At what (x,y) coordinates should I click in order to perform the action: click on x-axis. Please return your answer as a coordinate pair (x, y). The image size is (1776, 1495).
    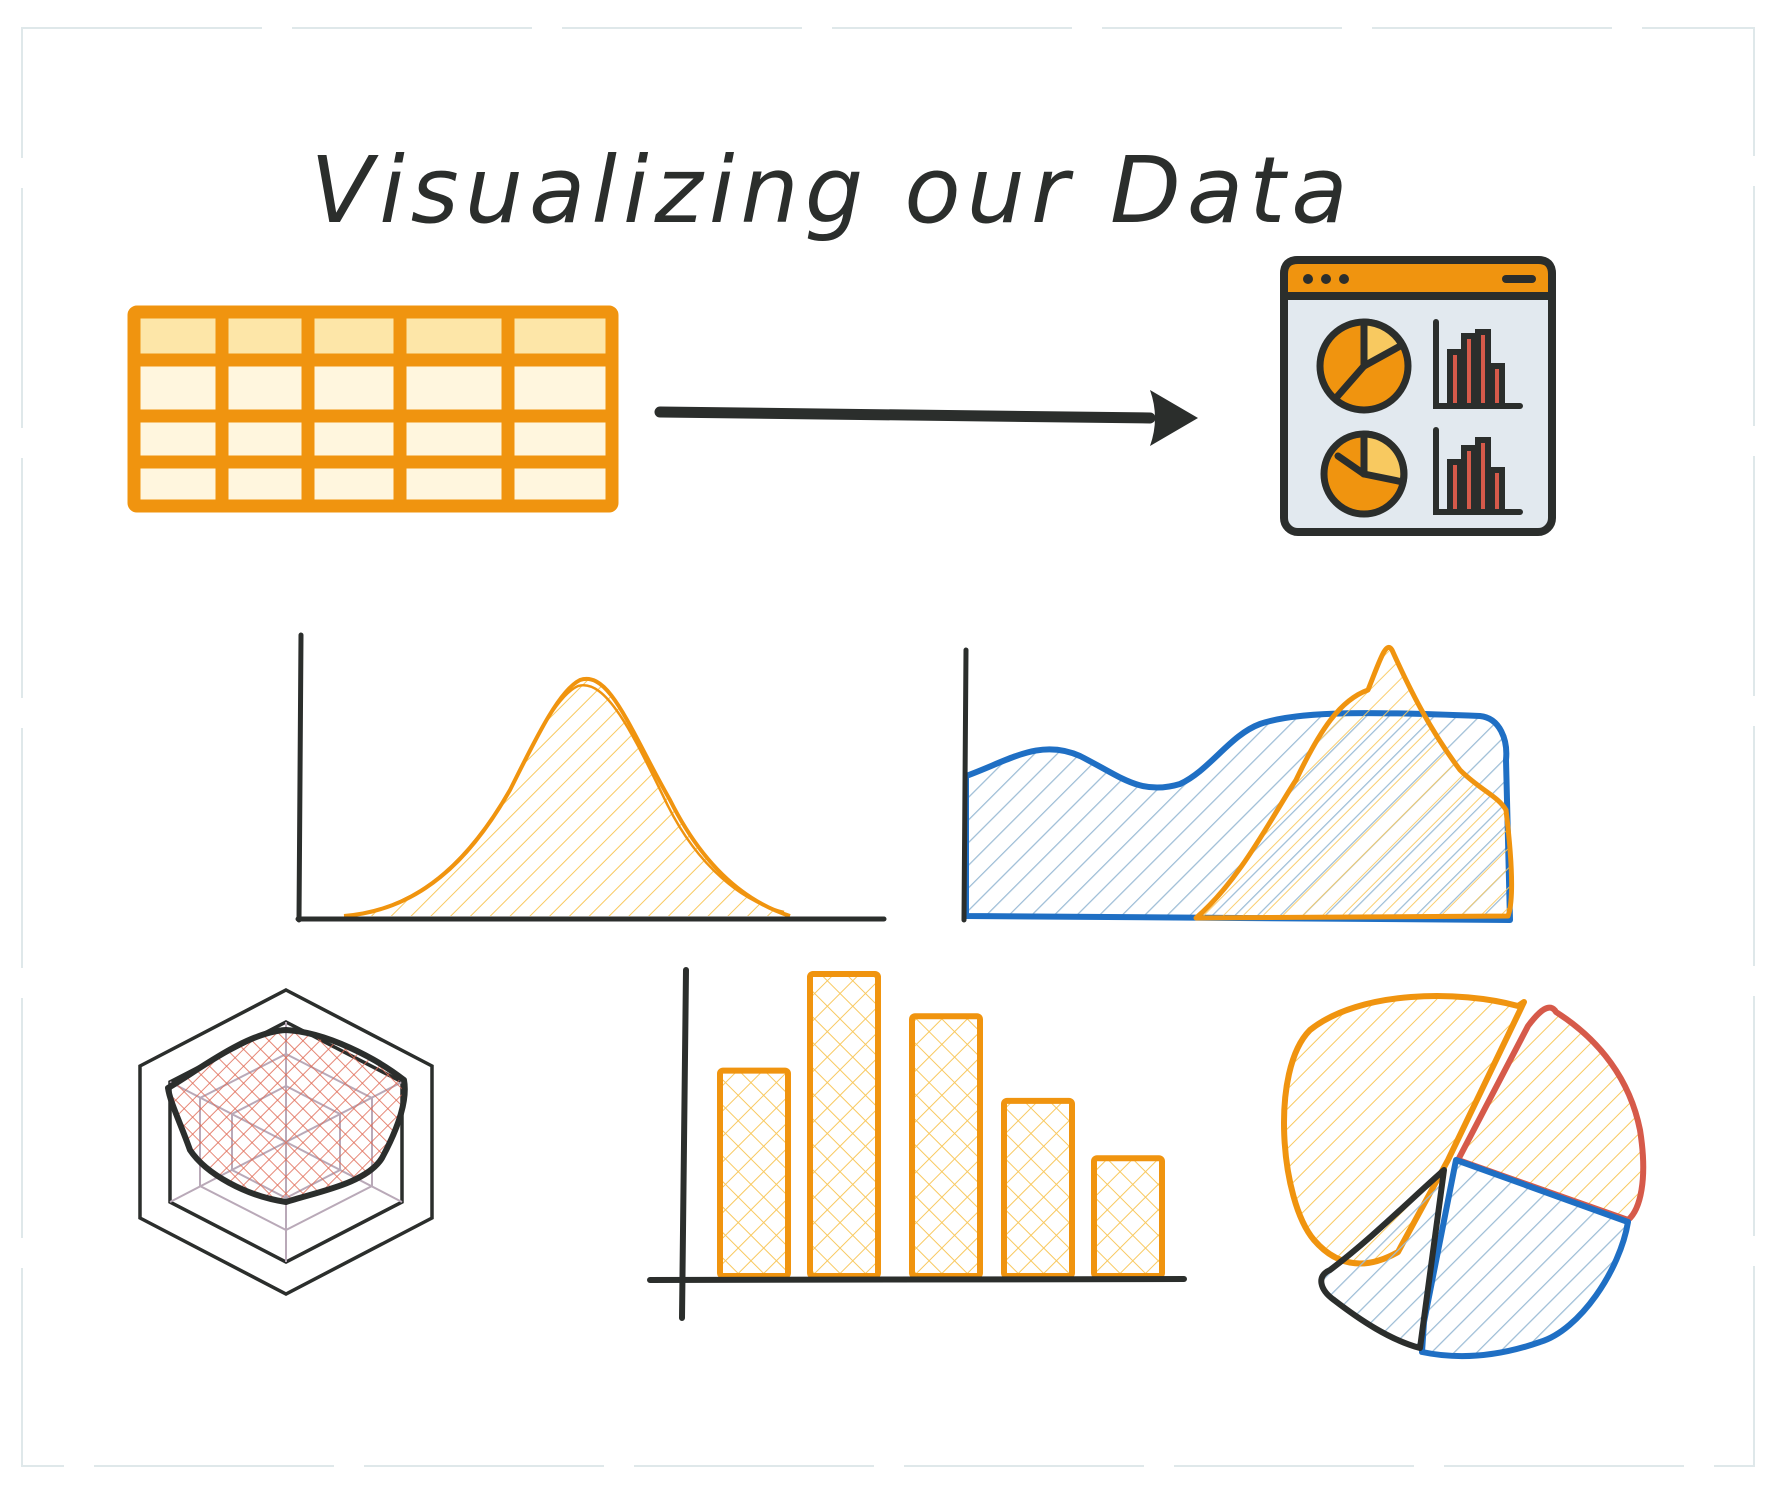
    Looking at the image, I should click on (917, 1279).